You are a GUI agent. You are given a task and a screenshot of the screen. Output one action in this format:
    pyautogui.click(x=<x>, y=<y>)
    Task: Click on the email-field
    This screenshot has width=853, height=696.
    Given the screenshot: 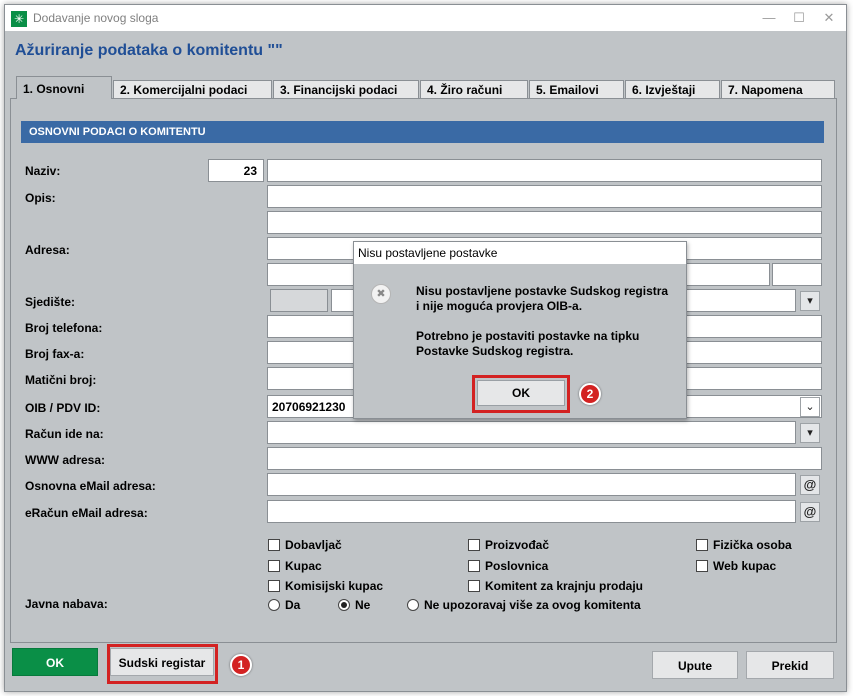 What is the action you would take?
    pyautogui.click(x=531, y=484)
    